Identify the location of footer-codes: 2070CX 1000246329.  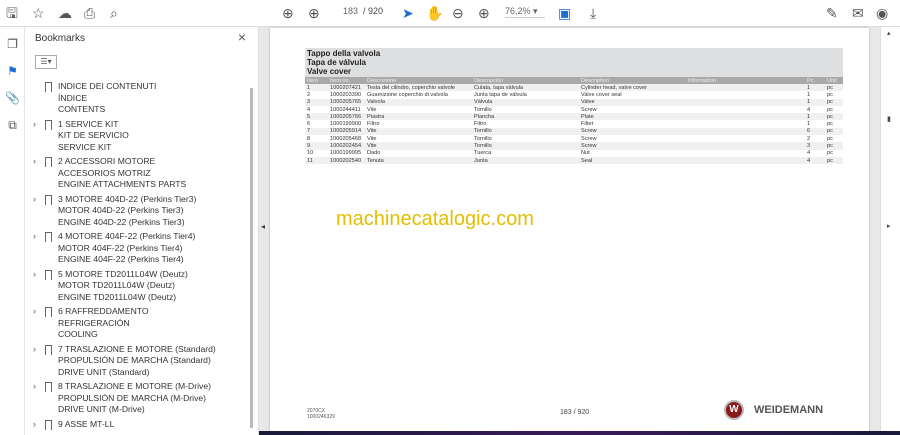
(321, 414).